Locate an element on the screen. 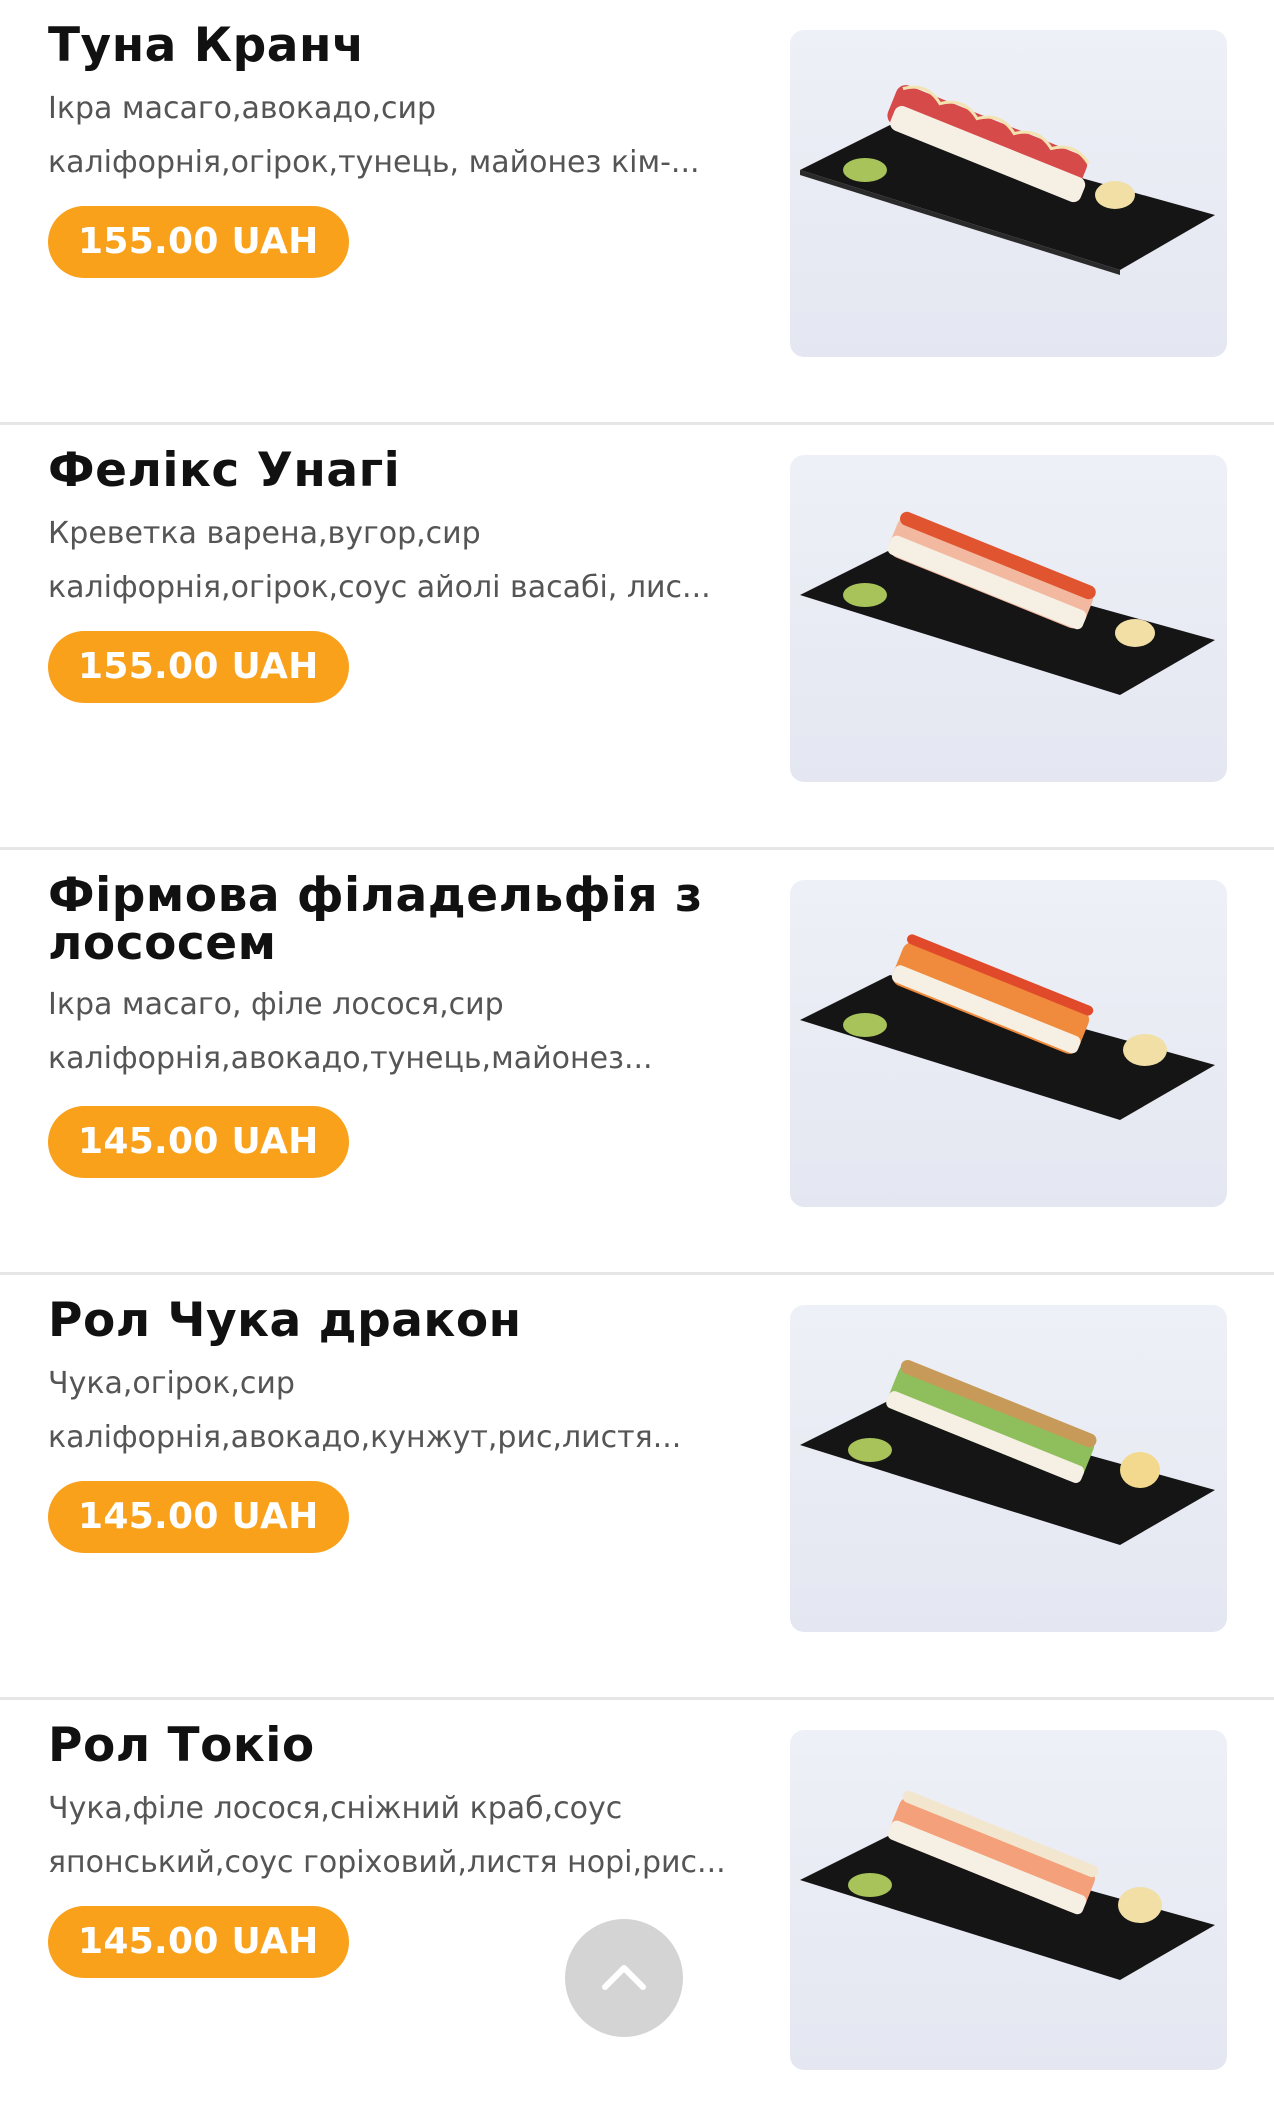  item-title: Рол Чука дракон is located at coordinates (398, 1321).